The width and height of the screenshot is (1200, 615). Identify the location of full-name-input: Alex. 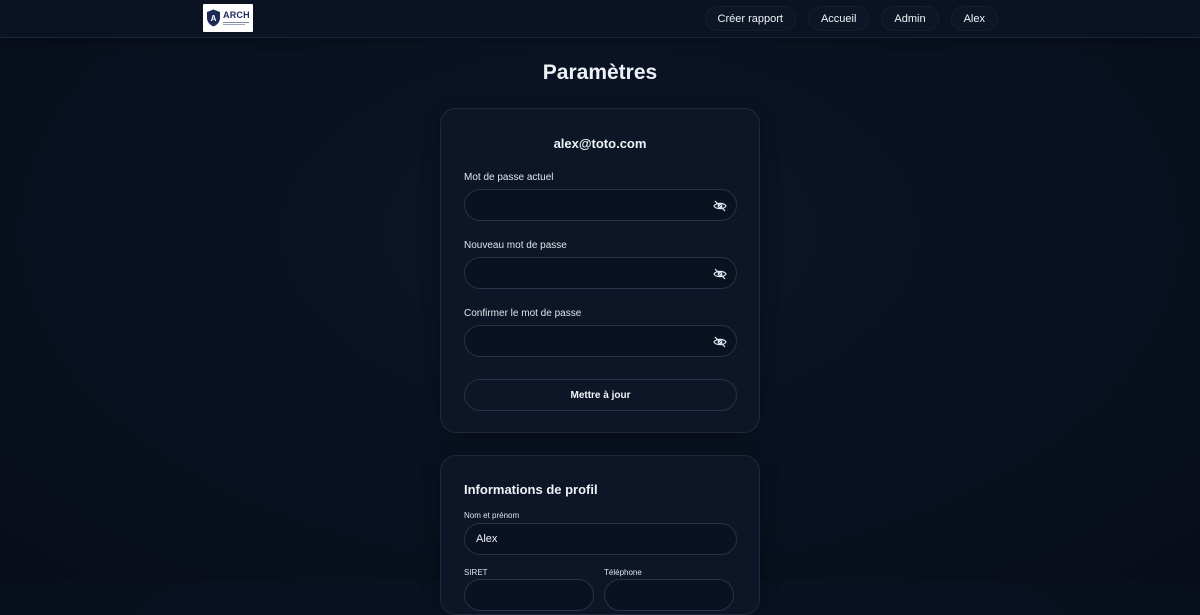
(600, 539).